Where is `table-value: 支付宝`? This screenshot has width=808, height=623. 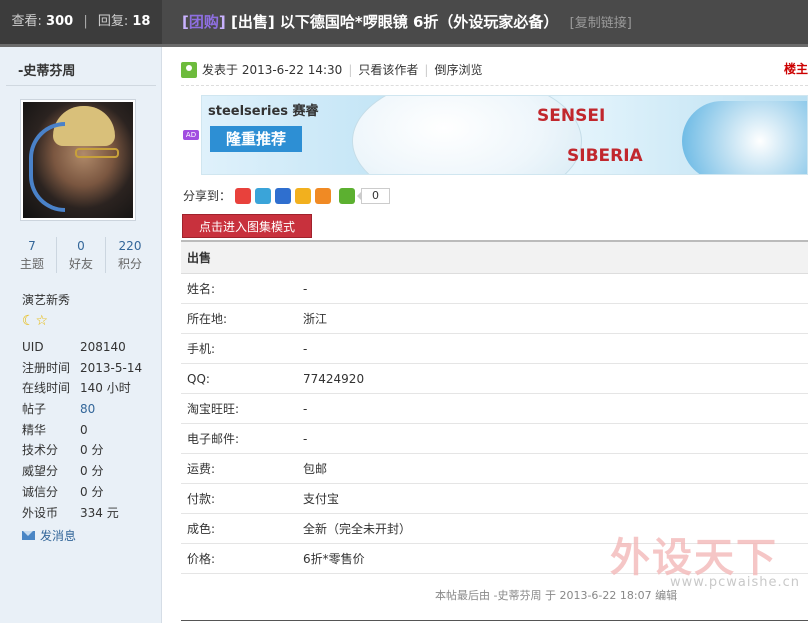 table-value: 支付宝 is located at coordinates (321, 499).